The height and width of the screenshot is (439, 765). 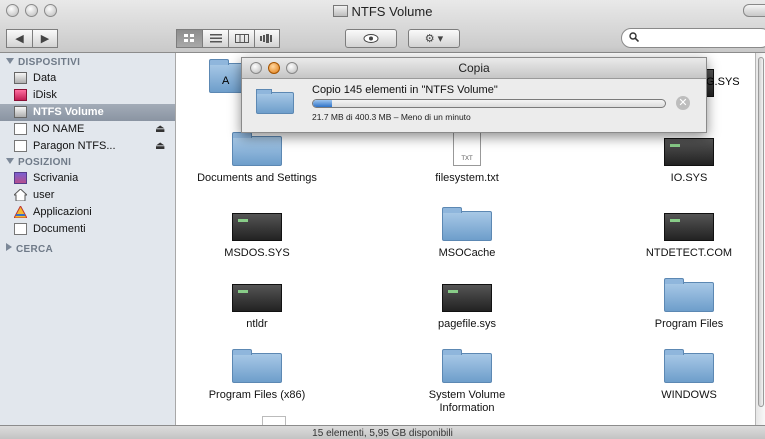 I want to click on file-name: A, so click(x=226, y=81).